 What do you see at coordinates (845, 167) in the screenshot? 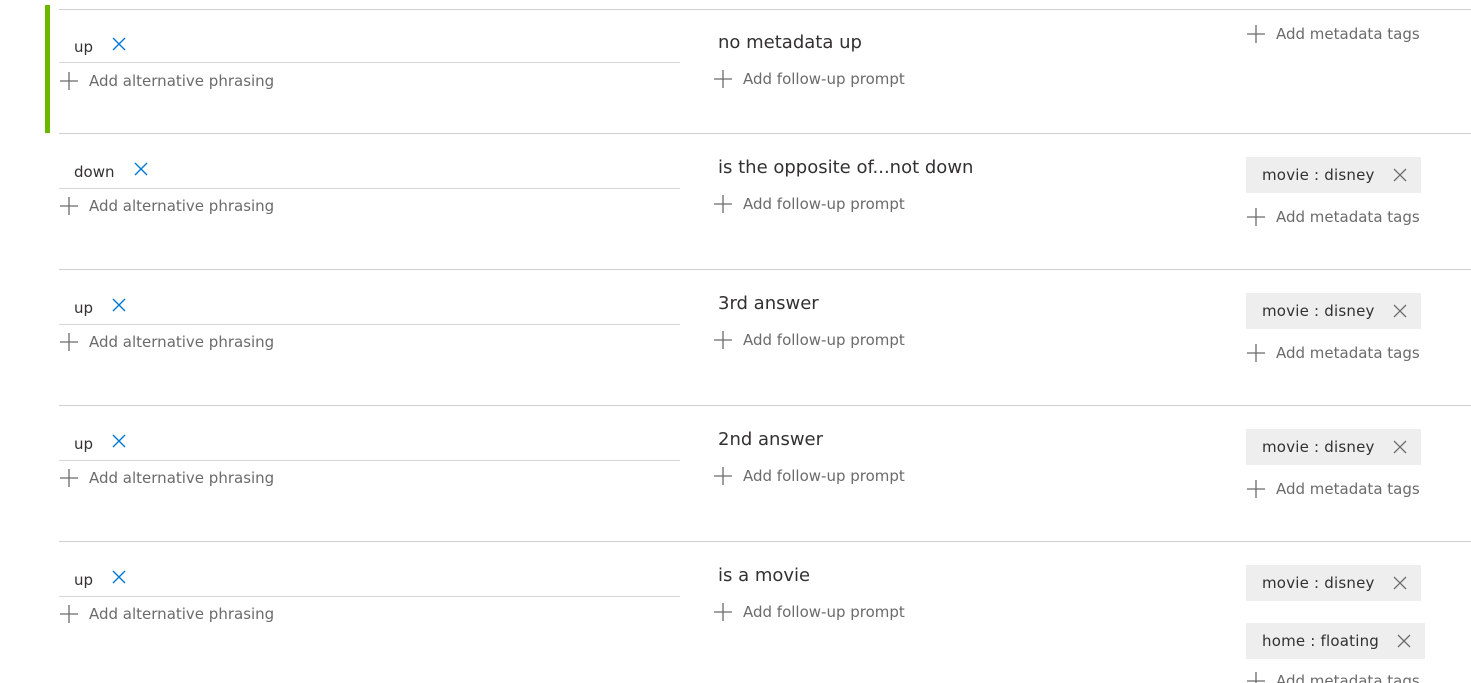
I see `answer-text: is the opposite of...not down` at bounding box center [845, 167].